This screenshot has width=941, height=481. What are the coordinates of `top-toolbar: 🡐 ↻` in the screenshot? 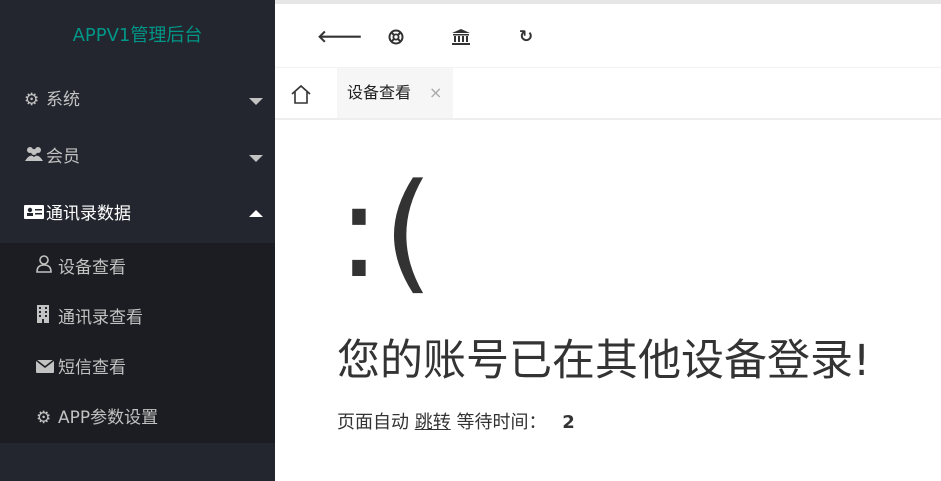 It's located at (608, 34).